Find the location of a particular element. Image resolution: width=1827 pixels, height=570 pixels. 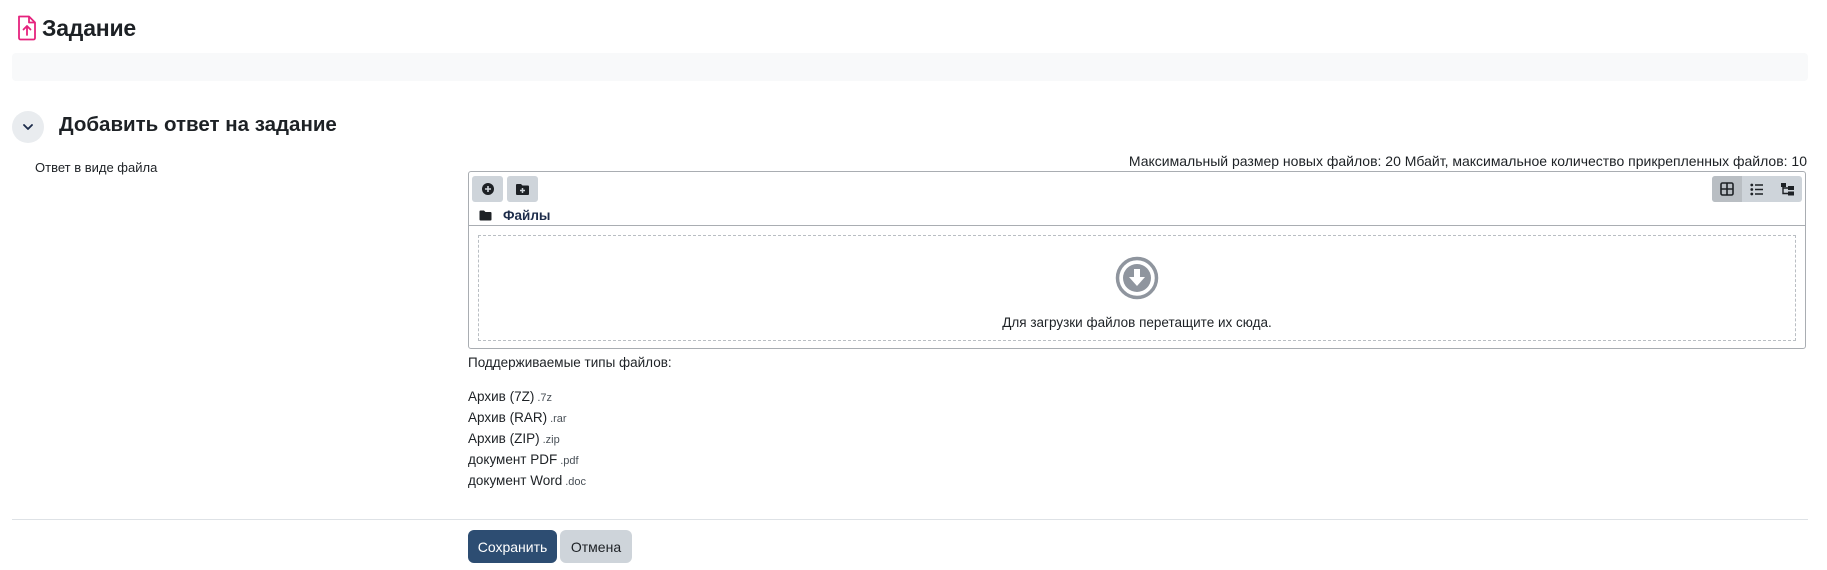

file-type-ext: .doc is located at coordinates (576, 482).